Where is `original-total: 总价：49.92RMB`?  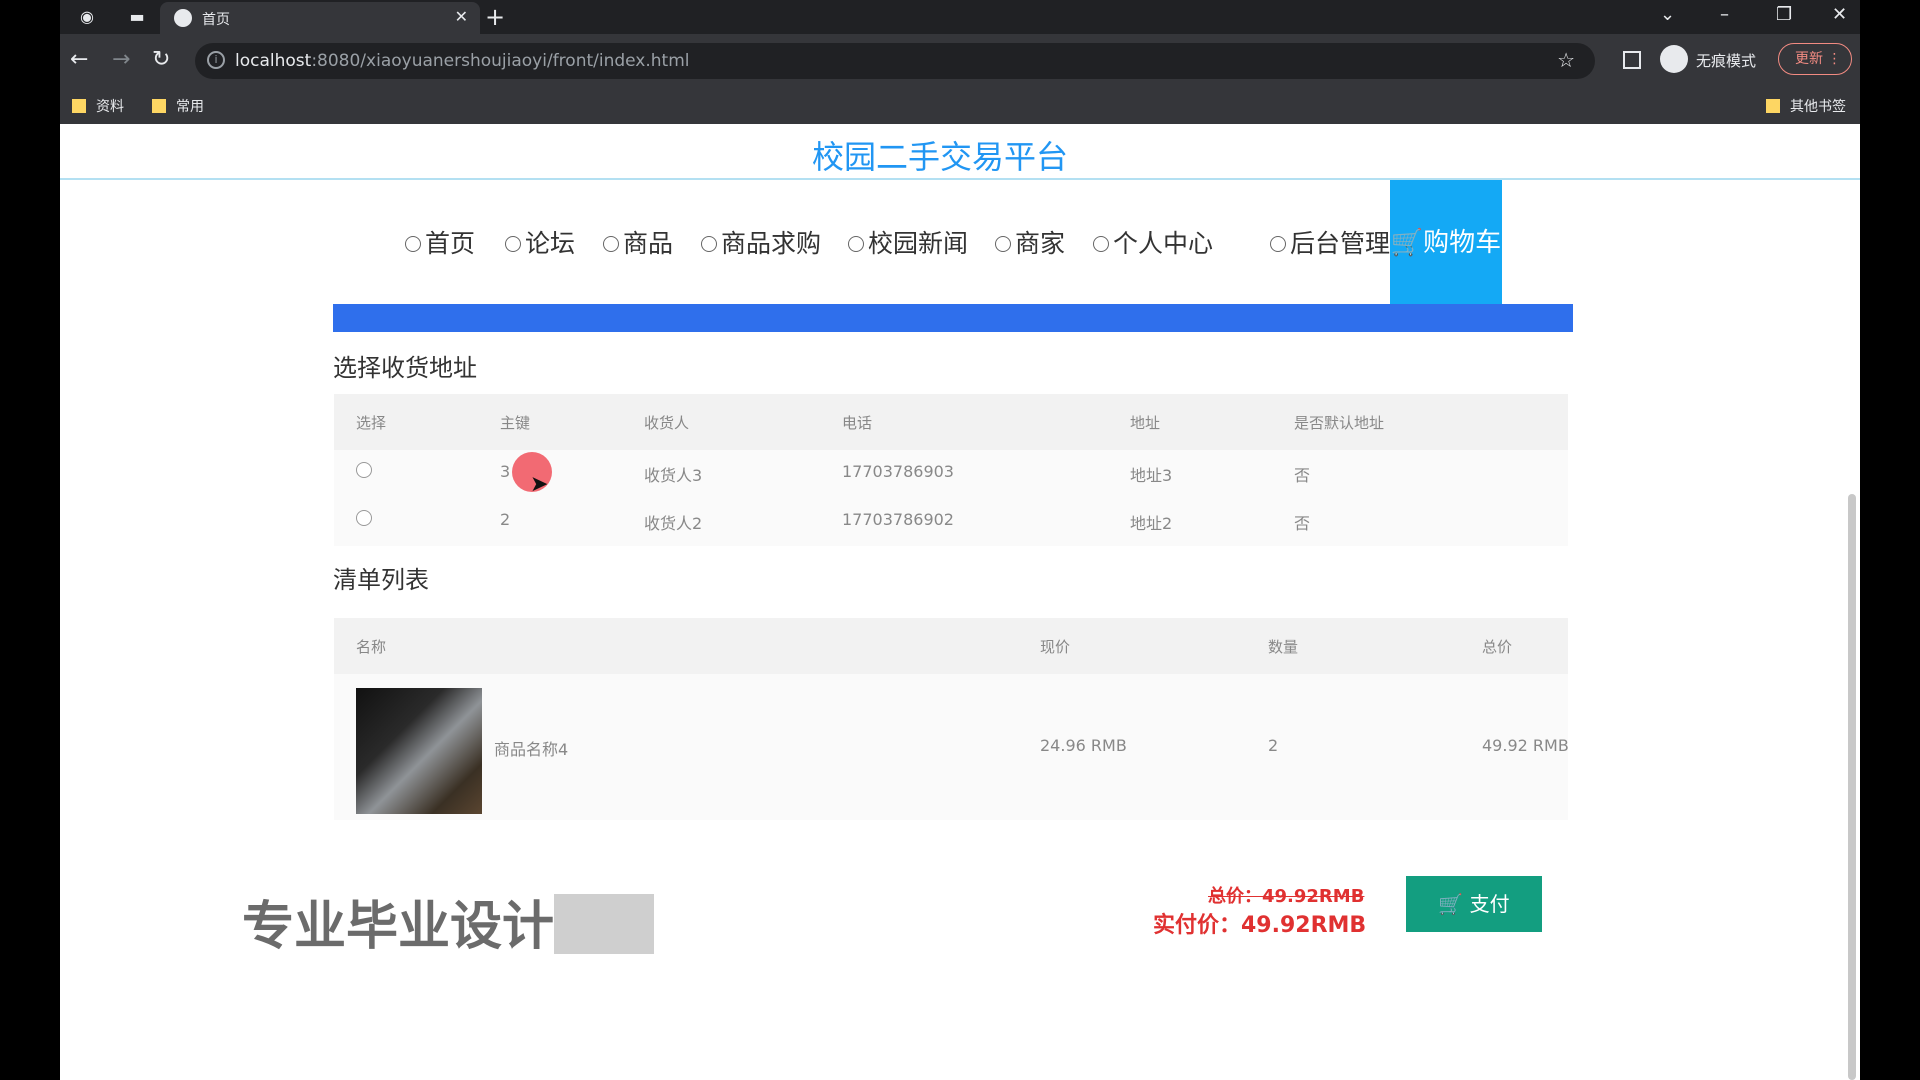
original-total: 总价：49.92RMB is located at coordinates (1286, 896).